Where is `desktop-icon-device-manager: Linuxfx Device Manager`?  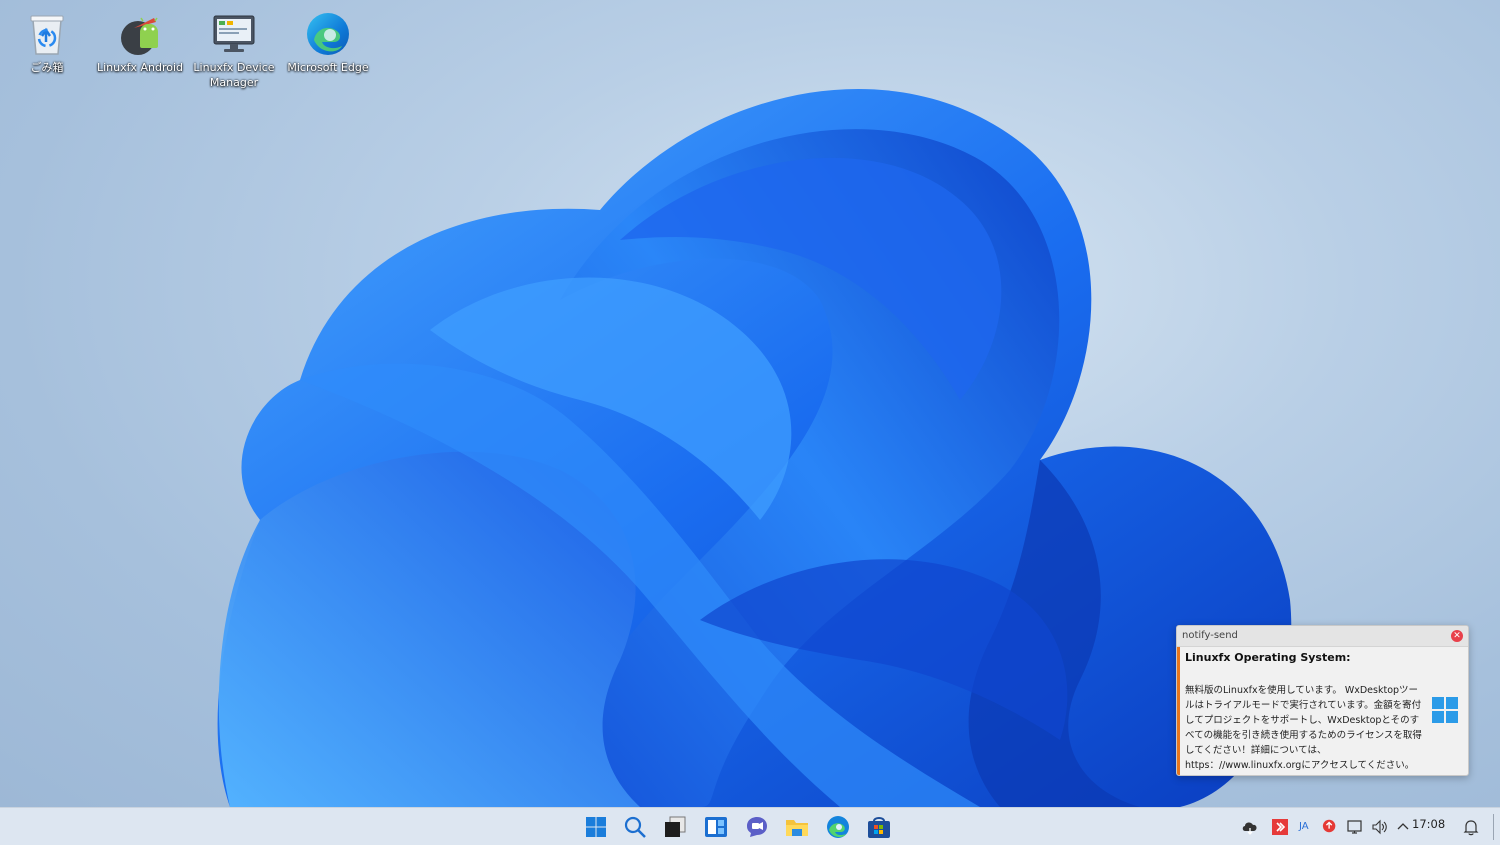 desktop-icon-device-manager: Linuxfx Device Manager is located at coordinates (234, 47).